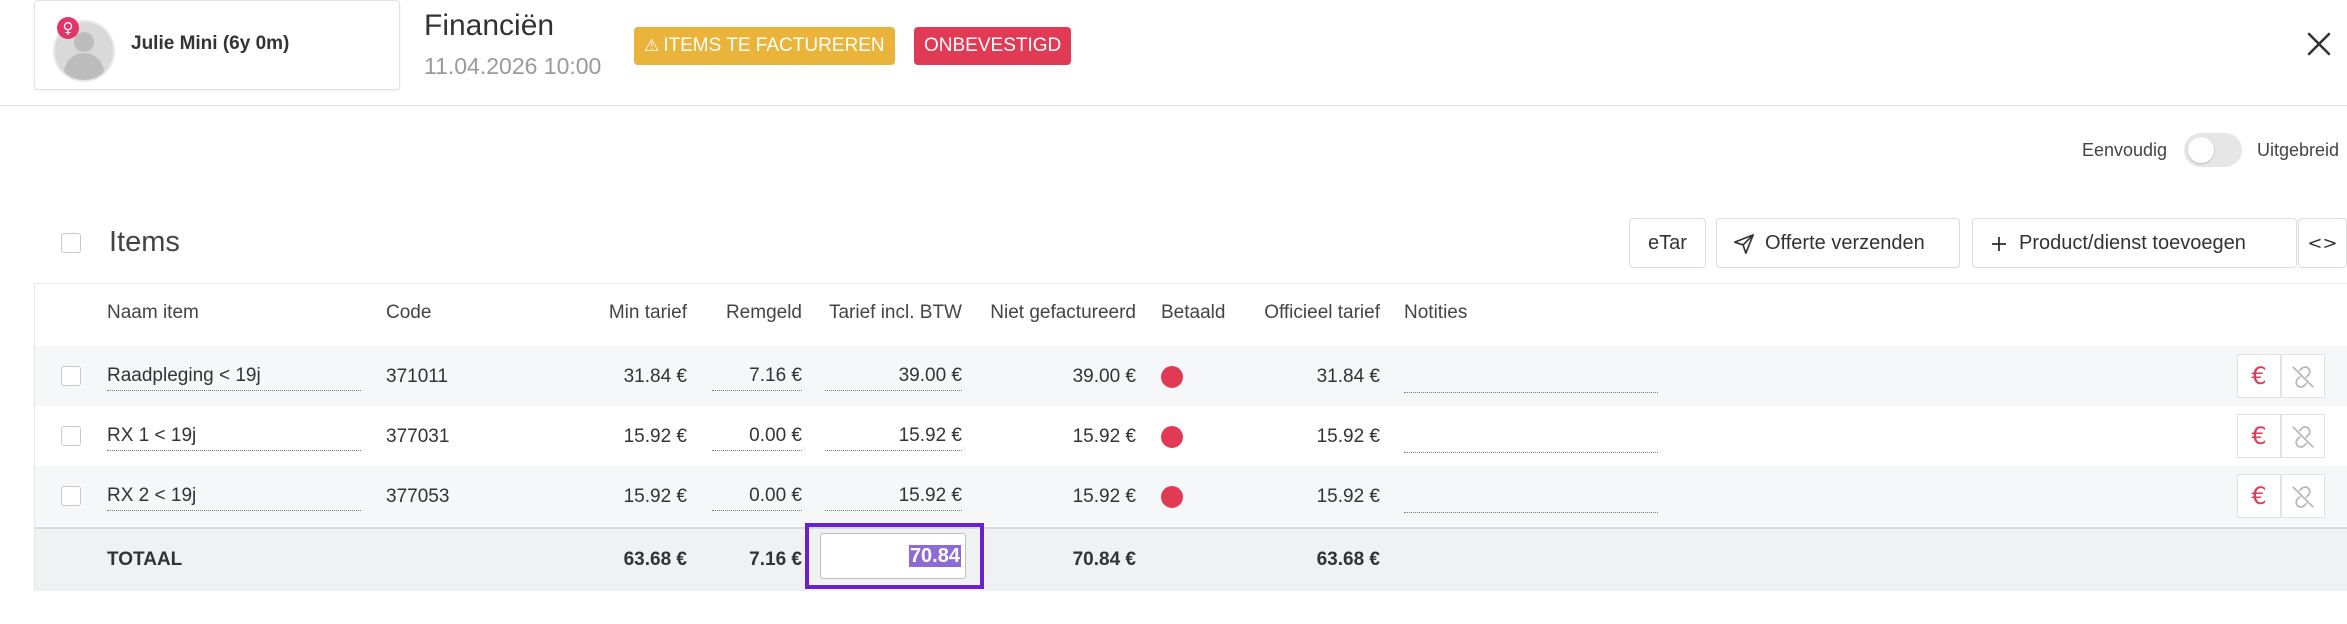 This screenshot has height=624, width=2347. What do you see at coordinates (895, 312) in the screenshot?
I see `col-header-tarief: Tarief incl. BTW` at bounding box center [895, 312].